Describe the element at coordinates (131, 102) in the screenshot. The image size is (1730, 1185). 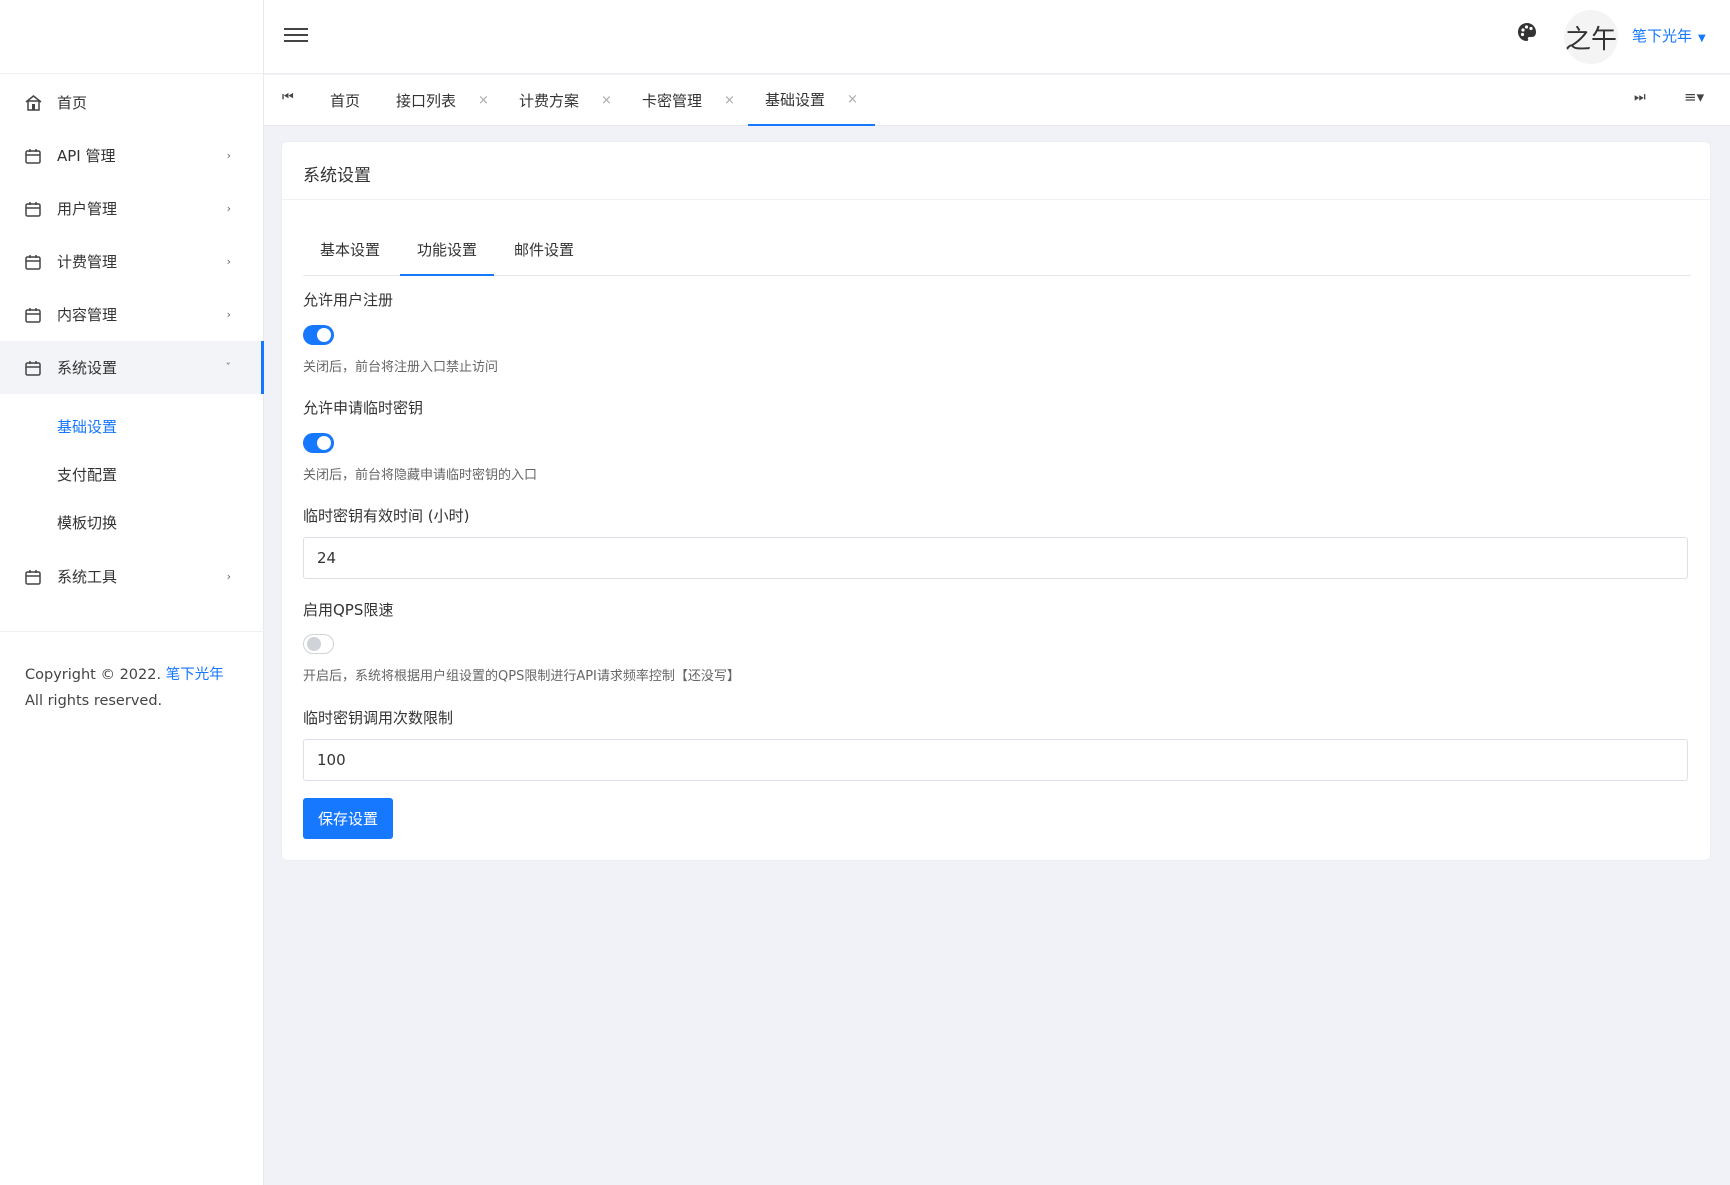
I see `sidebar-item-home: 首页` at that location.